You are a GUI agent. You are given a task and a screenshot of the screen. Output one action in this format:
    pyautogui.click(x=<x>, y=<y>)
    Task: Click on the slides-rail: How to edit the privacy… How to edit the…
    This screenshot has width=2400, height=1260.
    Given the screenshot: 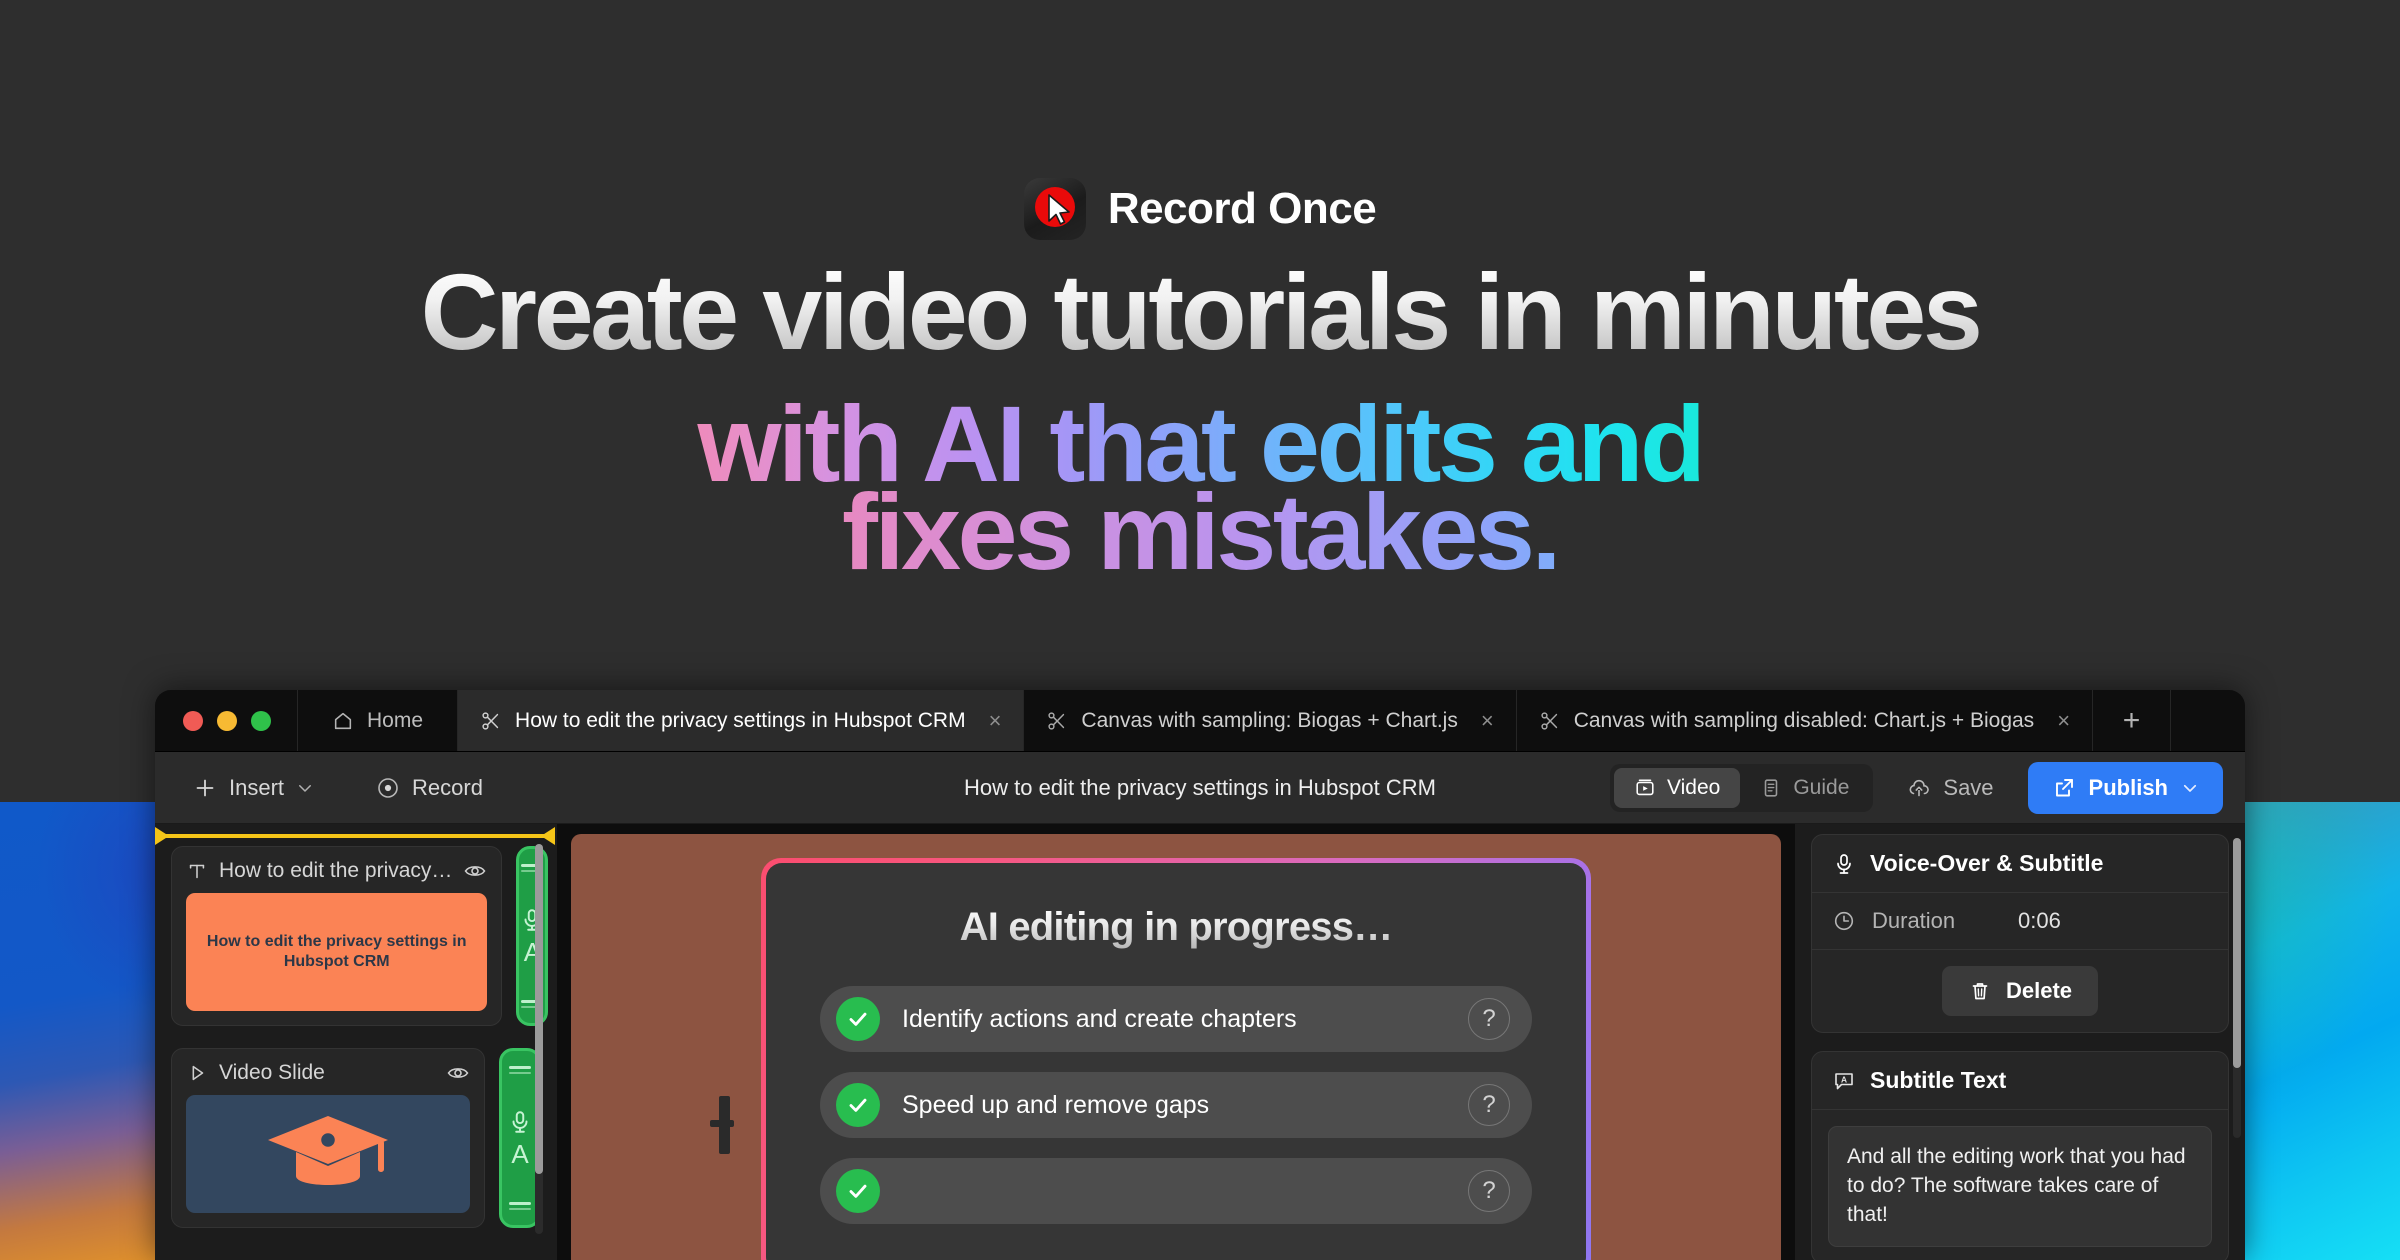 What is the action you would take?
    pyautogui.click(x=356, y=1042)
    